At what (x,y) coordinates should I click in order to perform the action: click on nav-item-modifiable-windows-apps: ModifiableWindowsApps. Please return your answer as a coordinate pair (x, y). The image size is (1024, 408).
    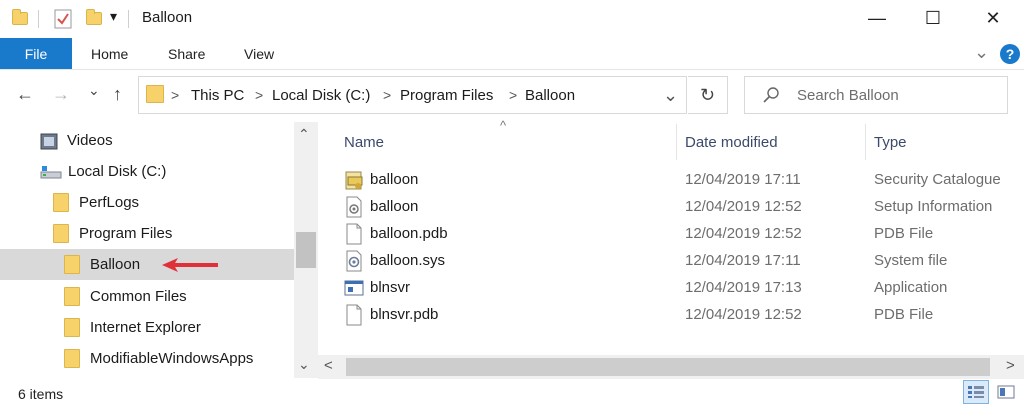
    Looking at the image, I should click on (158, 358).